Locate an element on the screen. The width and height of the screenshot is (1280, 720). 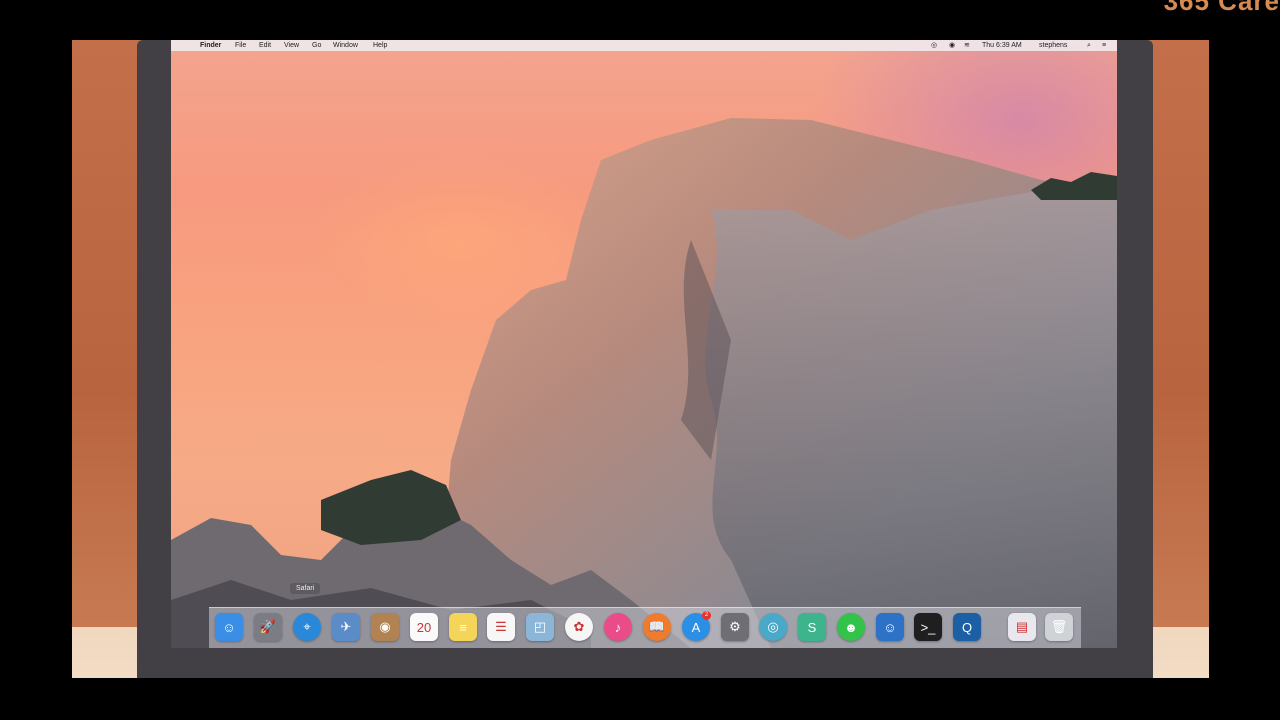
dock-ibooks-icon: 📖 is located at coordinates (657, 627).